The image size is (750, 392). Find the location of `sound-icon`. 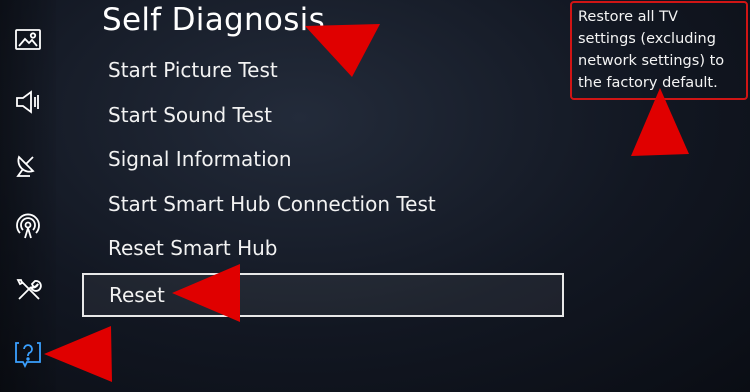

sound-icon is located at coordinates (28, 102).